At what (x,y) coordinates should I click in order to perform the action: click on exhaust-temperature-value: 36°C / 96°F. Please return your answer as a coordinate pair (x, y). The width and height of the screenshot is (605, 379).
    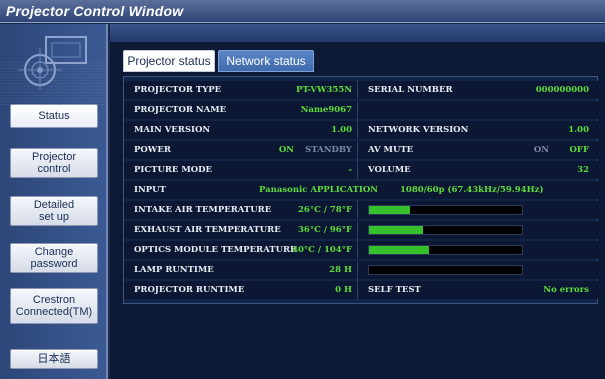
    Looking at the image, I should click on (325, 230).